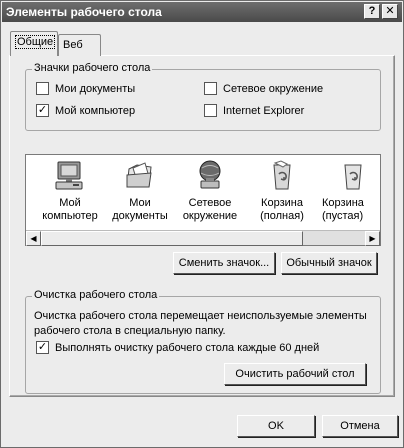 The image size is (404, 448). Describe the element at coordinates (282, 203) in the screenshot. I see `list-item-recycle-bin-full-line1: Корзина` at that location.